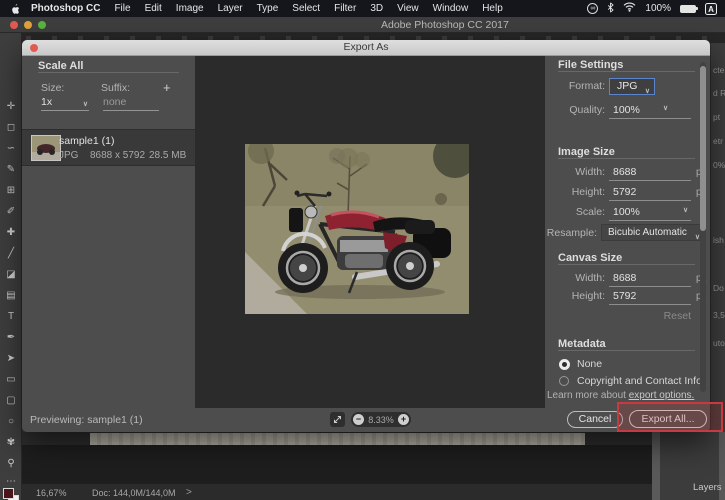 The image size is (725, 500). Describe the element at coordinates (190, 8) in the screenshot. I see `menu-image: Image` at that location.